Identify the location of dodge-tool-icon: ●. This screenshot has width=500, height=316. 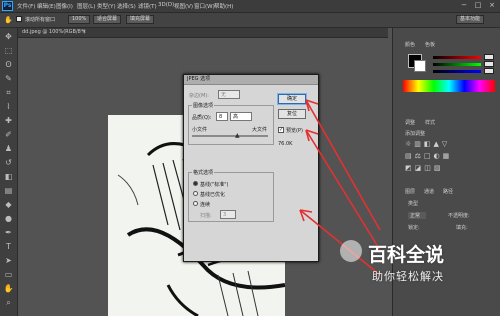
(8, 219).